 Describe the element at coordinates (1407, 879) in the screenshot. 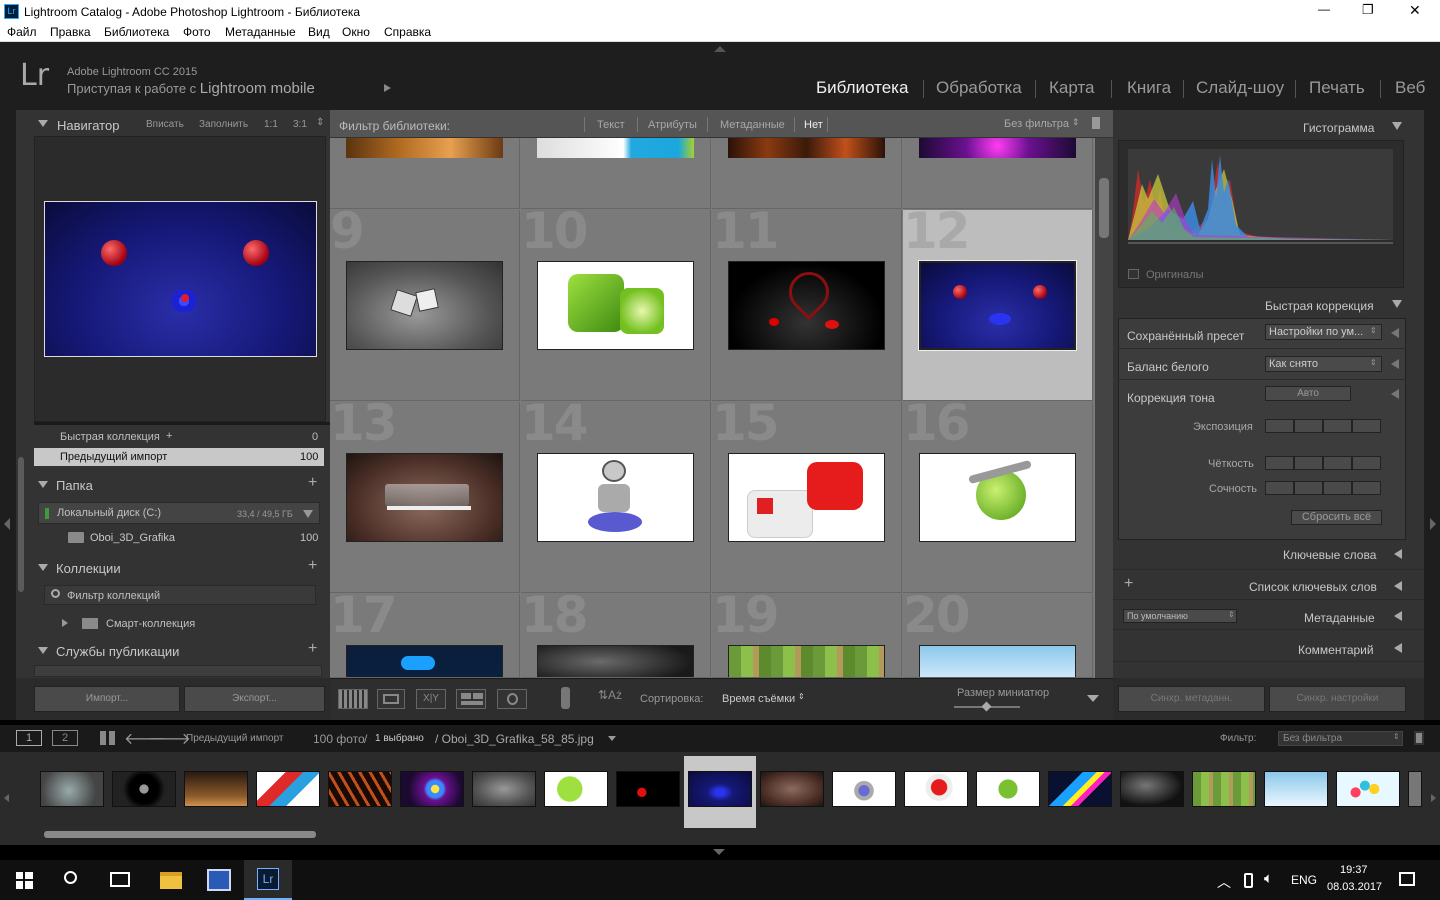

I see `notifications-icon` at that location.